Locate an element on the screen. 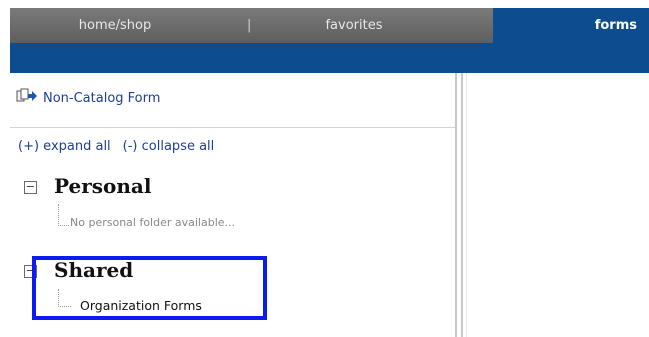 The image size is (649, 337). tab-favorites: favorites is located at coordinates (354, 25).